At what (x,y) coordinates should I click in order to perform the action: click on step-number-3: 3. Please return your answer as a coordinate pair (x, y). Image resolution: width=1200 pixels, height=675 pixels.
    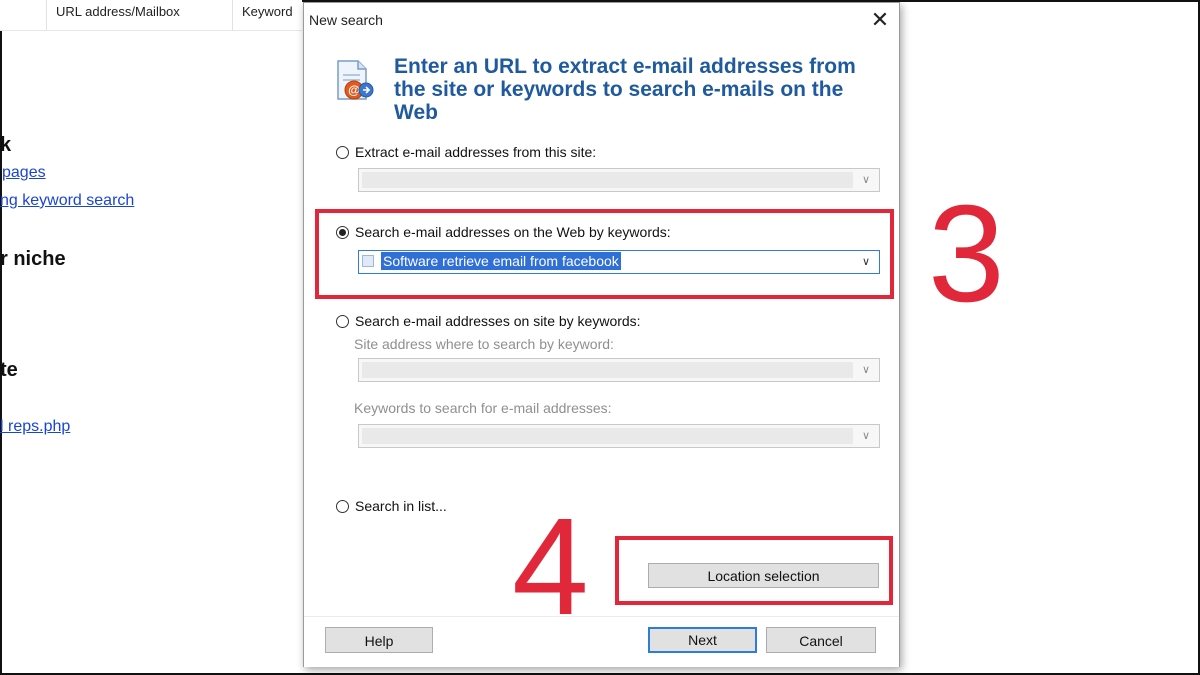
    Looking at the image, I should click on (966, 254).